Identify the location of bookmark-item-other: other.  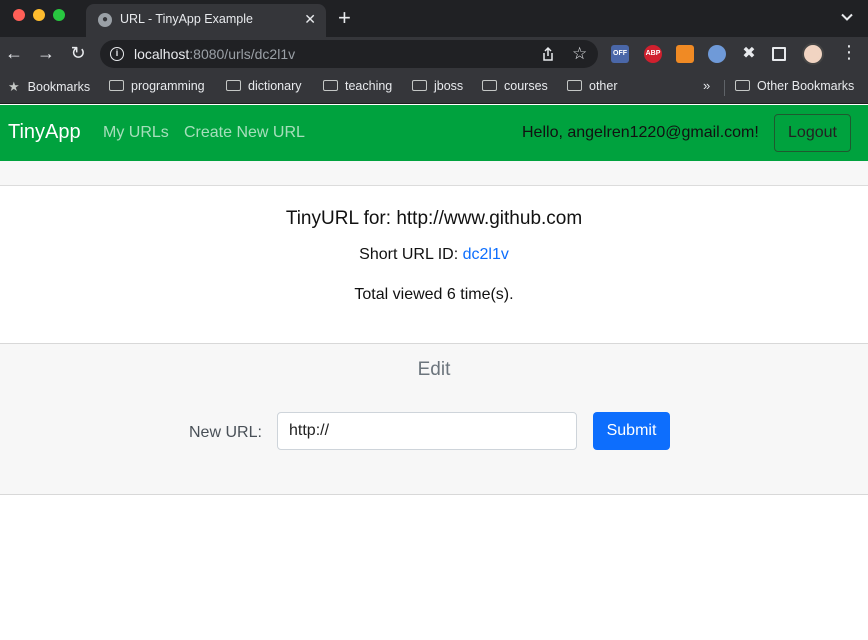
(592, 86).